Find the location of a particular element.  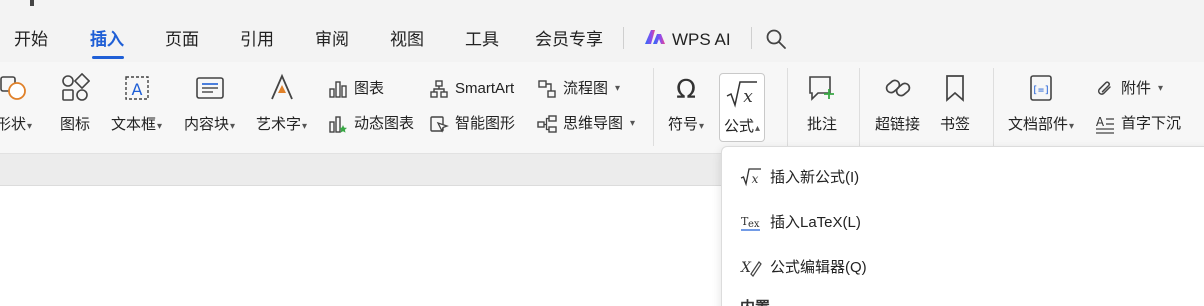

tab-view: 视图 is located at coordinates (407, 40).